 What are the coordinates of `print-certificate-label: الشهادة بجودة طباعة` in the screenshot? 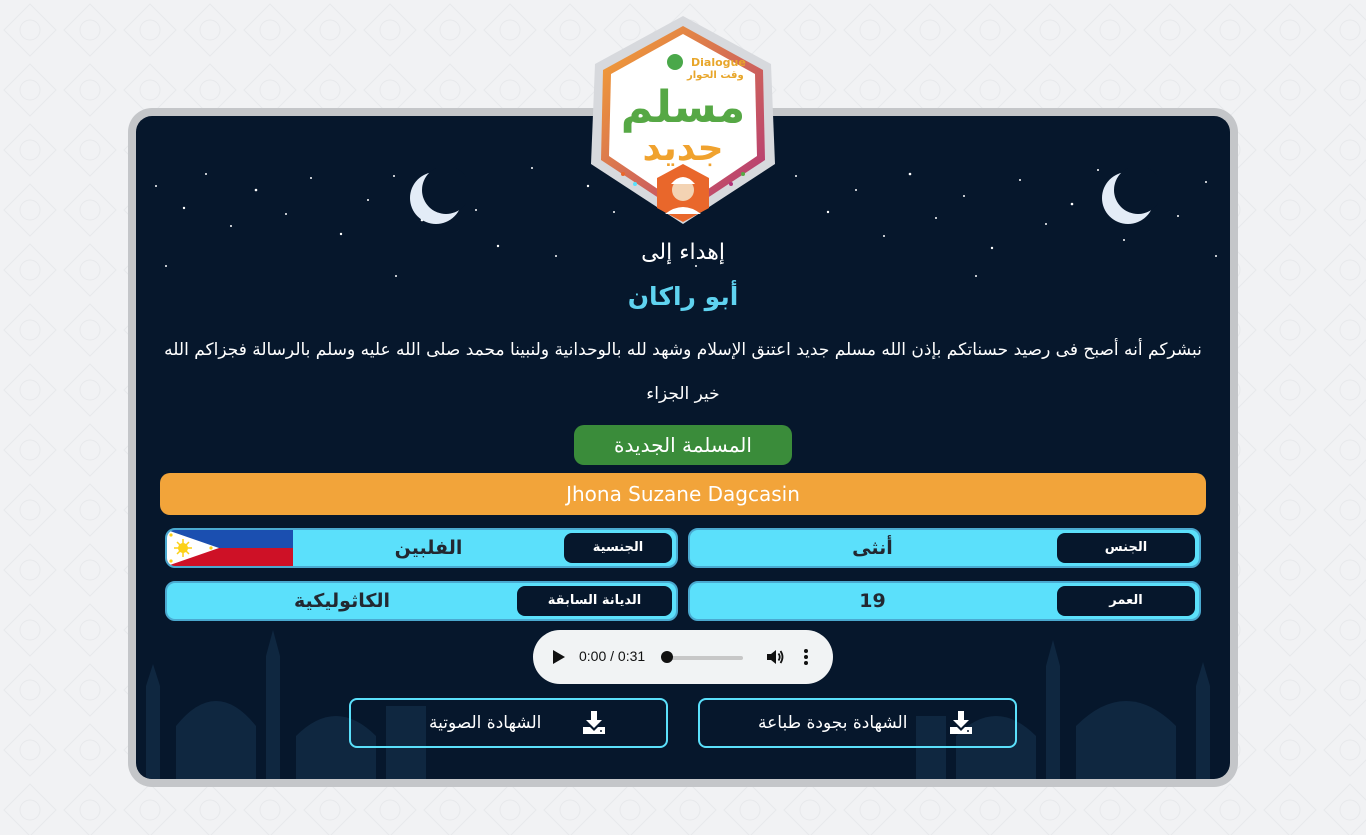 It's located at (833, 723).